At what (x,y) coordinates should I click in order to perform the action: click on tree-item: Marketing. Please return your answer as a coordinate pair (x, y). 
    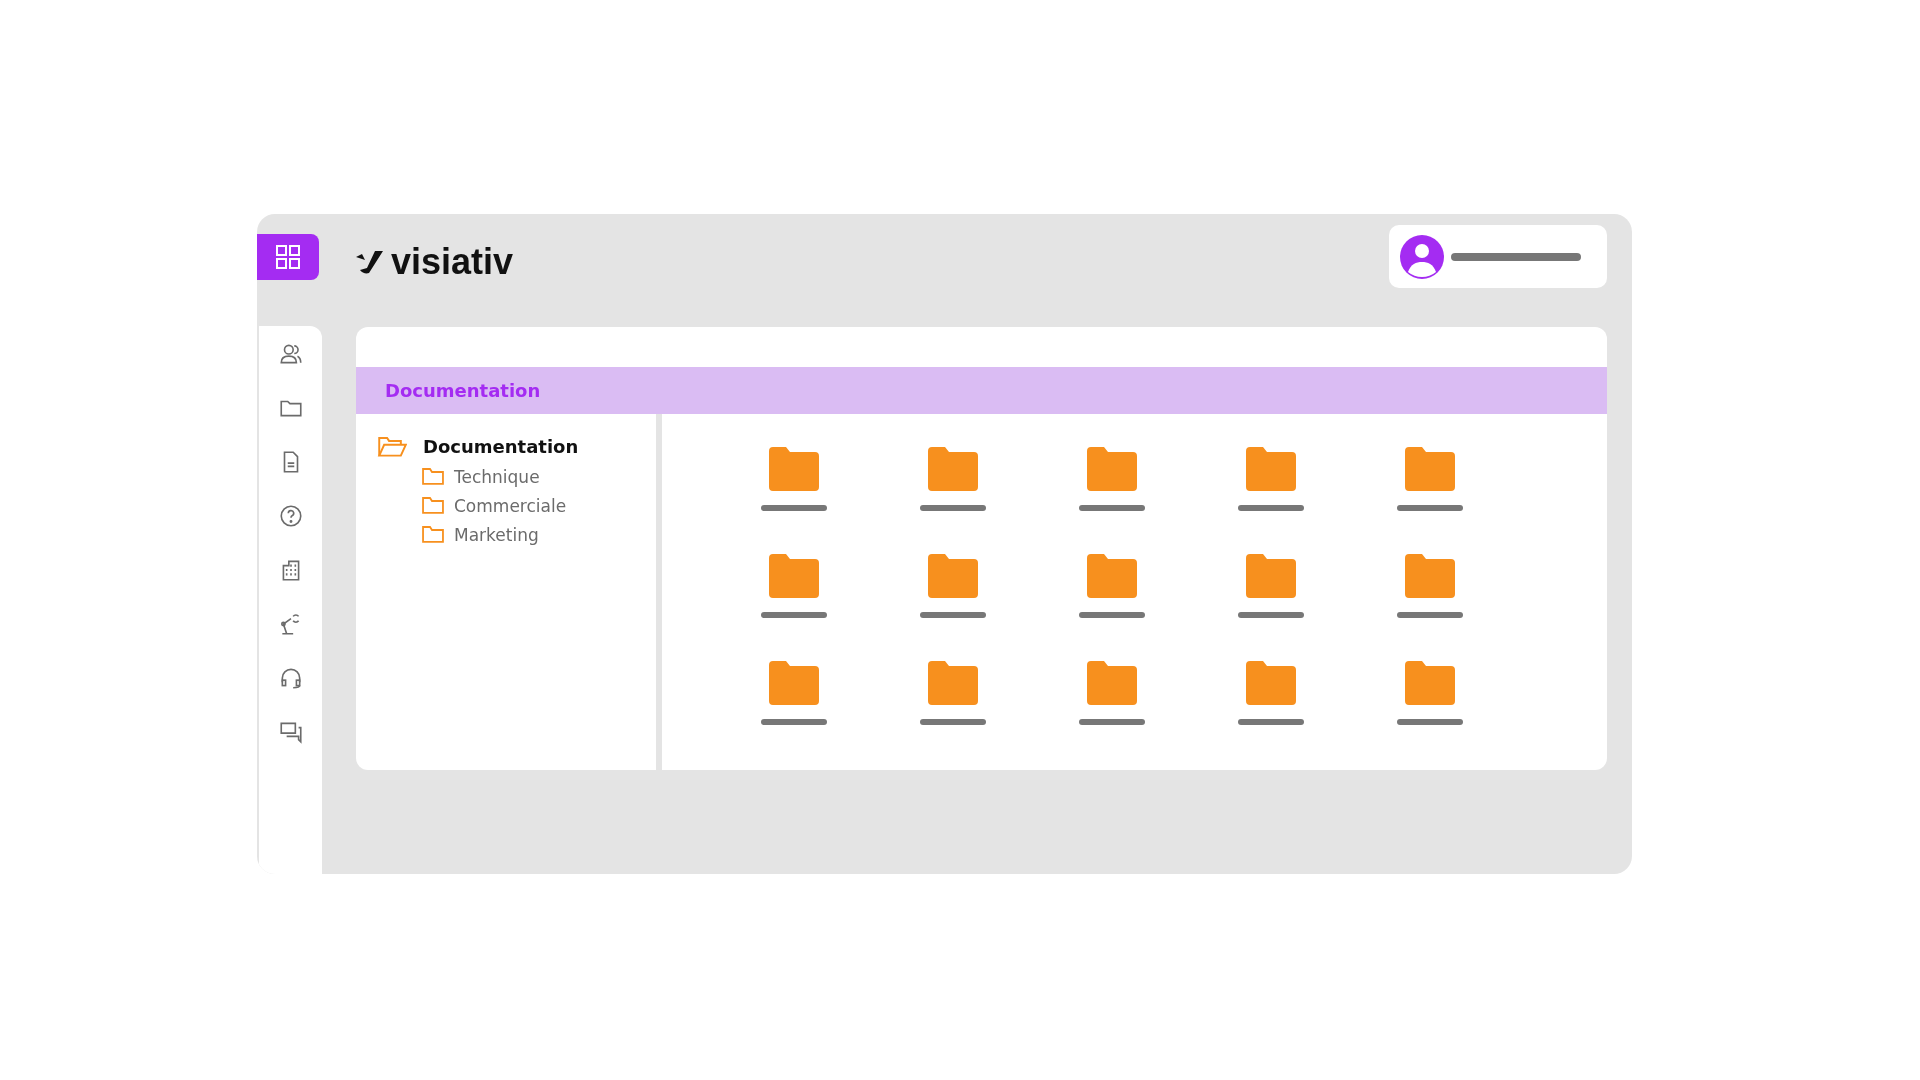
    Looking at the image, I should click on (539, 534).